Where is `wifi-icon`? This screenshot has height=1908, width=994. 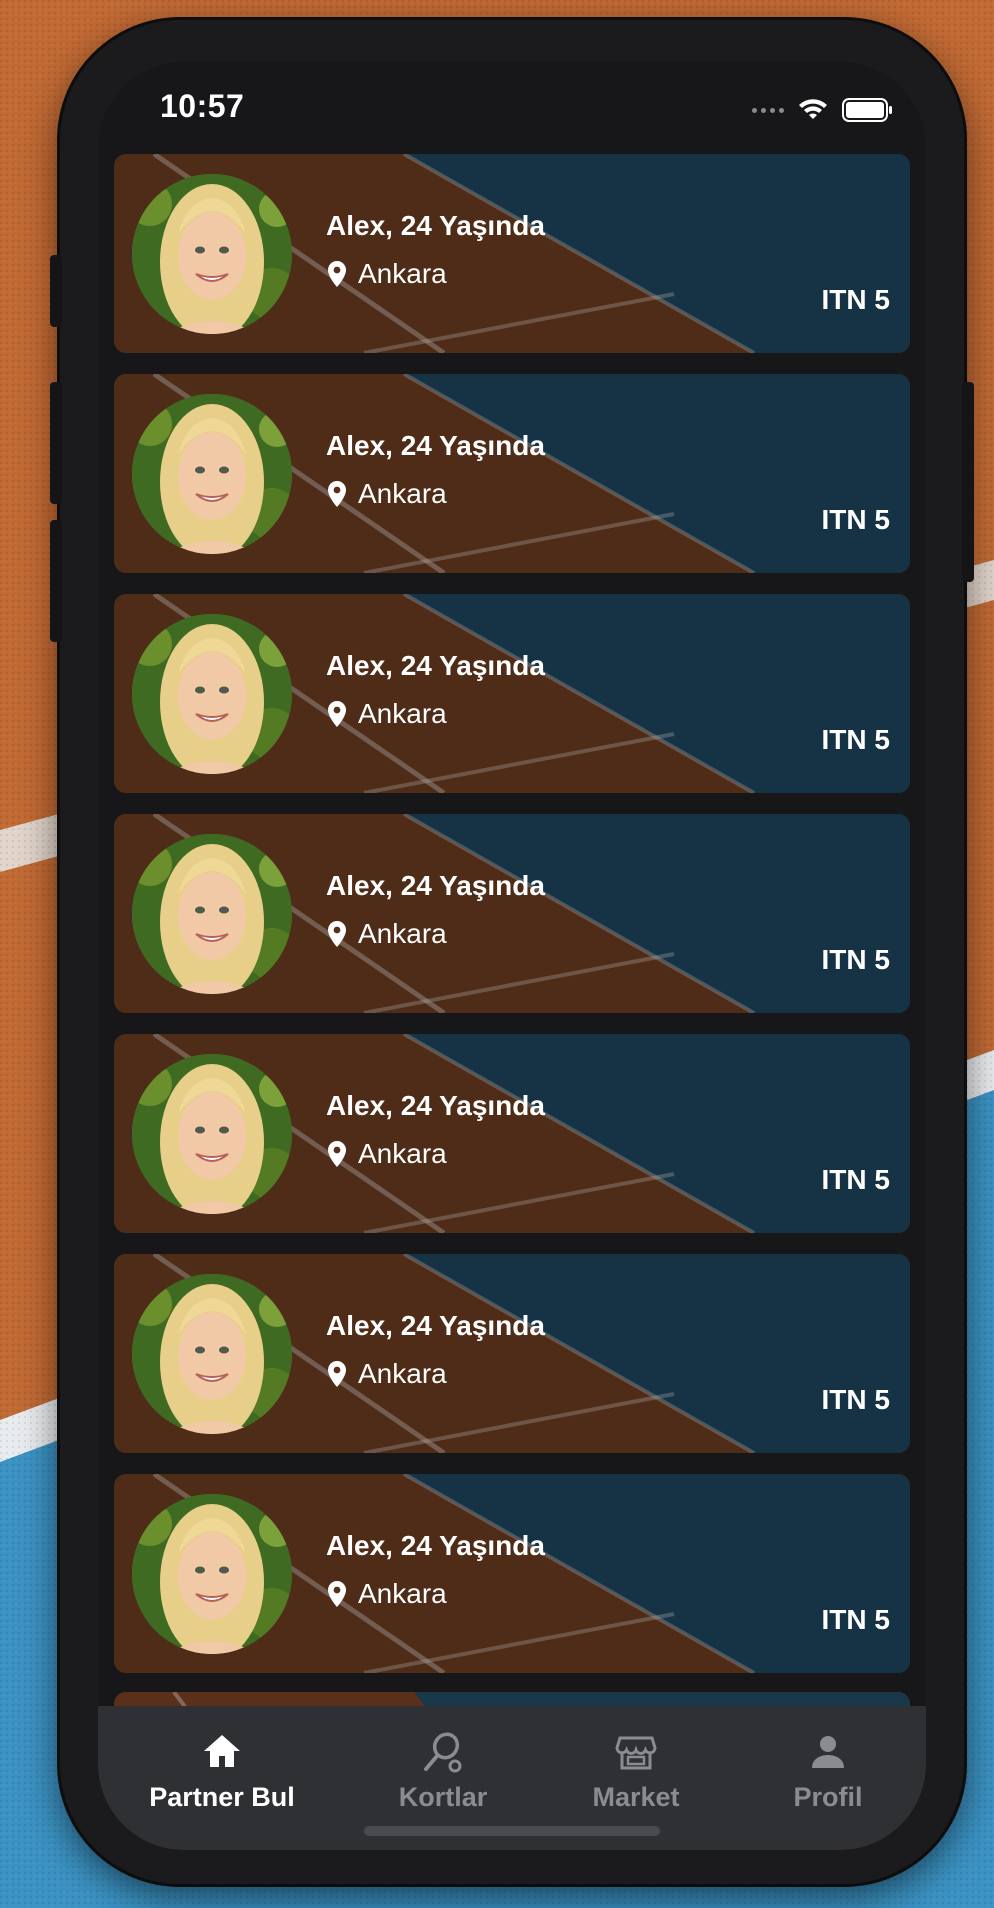 wifi-icon is located at coordinates (813, 109).